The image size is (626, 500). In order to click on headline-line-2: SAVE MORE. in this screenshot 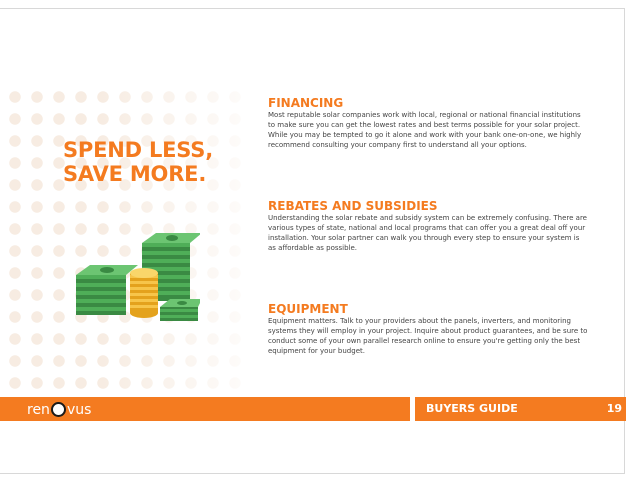, I will do `click(135, 174)`.